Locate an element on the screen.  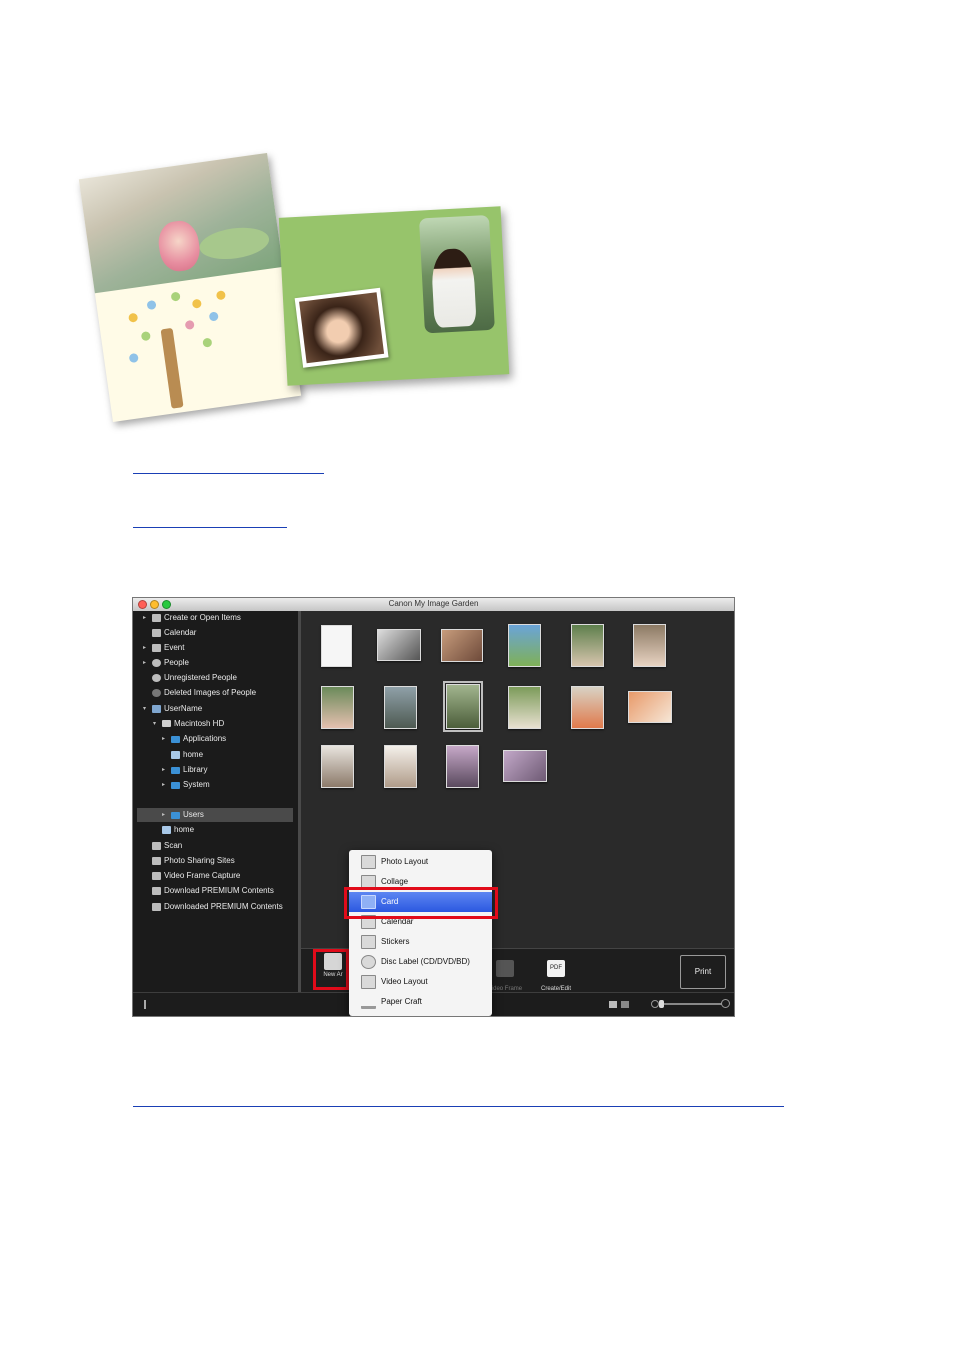
pdf-icon: PDF is located at coordinates (556, 968).